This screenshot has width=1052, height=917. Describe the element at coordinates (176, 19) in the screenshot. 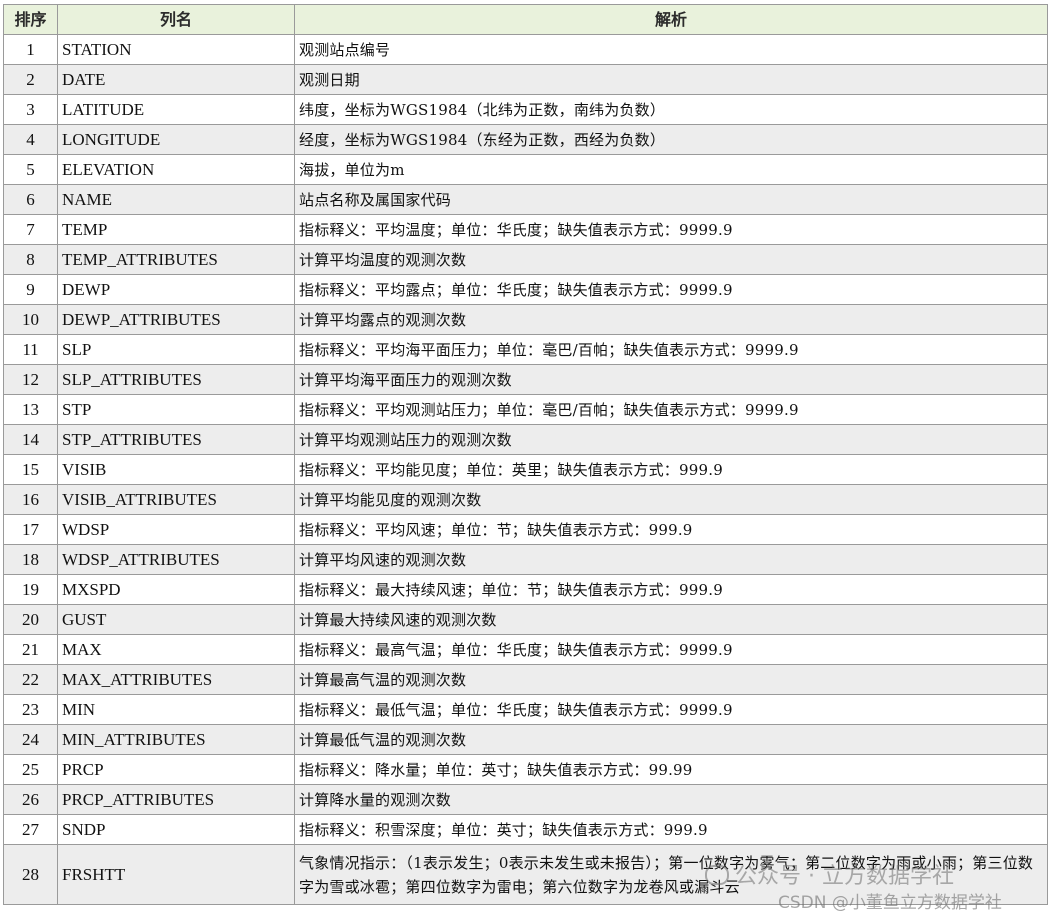

I see `header-column-name: 列名` at that location.